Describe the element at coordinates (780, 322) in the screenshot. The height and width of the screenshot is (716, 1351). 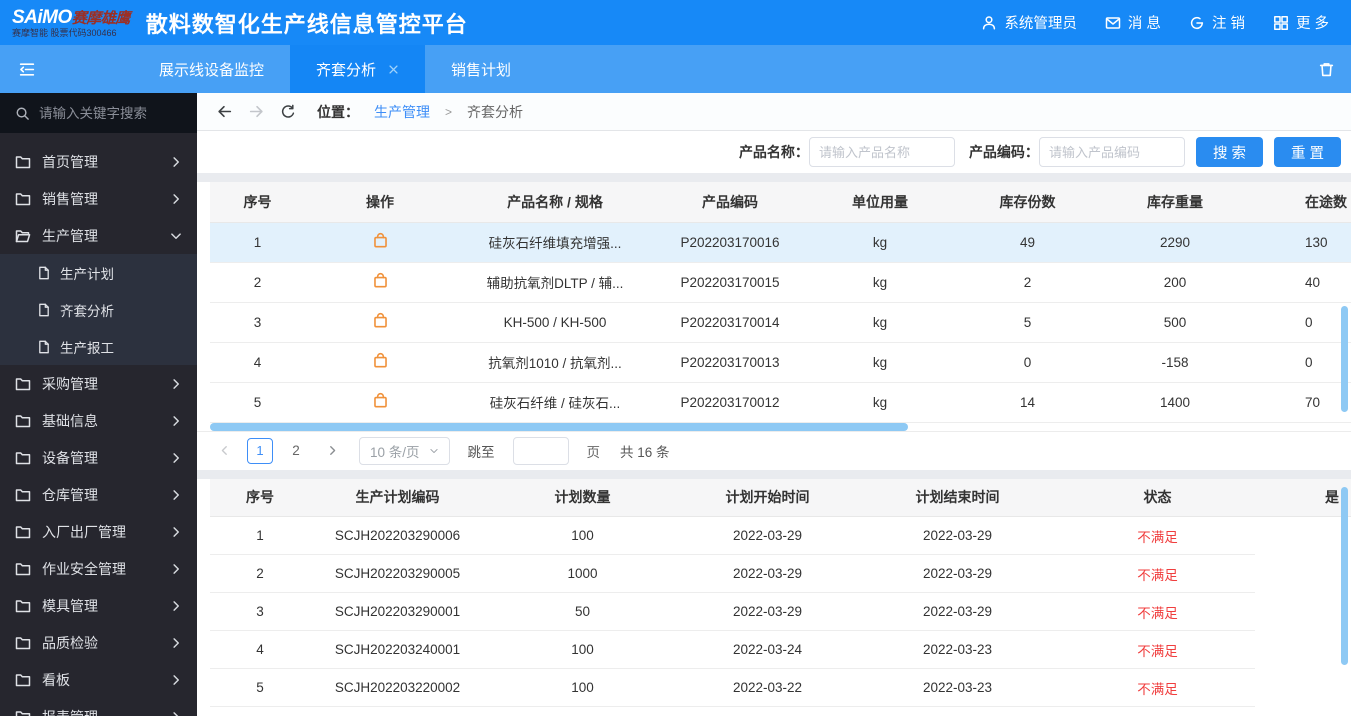
I see `table-row: 3 KH-500 / KH-500 P202203170014 kg 5 500 0` at that location.